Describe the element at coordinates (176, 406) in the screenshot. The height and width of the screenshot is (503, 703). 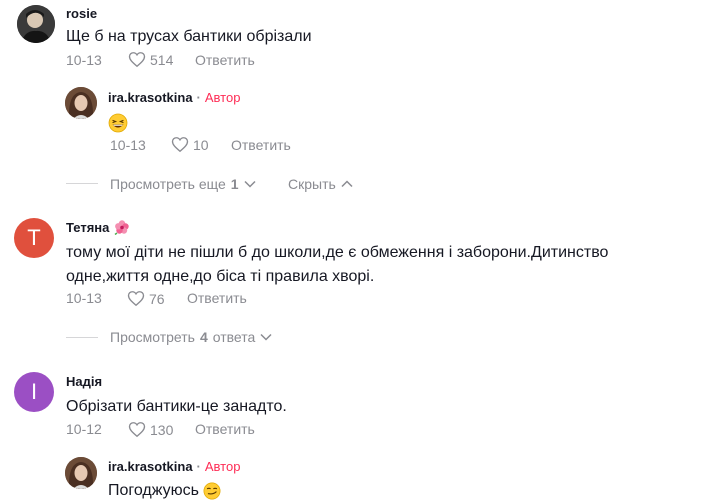
I see `comment-text: Обрізати бантики-це занадто.` at that location.